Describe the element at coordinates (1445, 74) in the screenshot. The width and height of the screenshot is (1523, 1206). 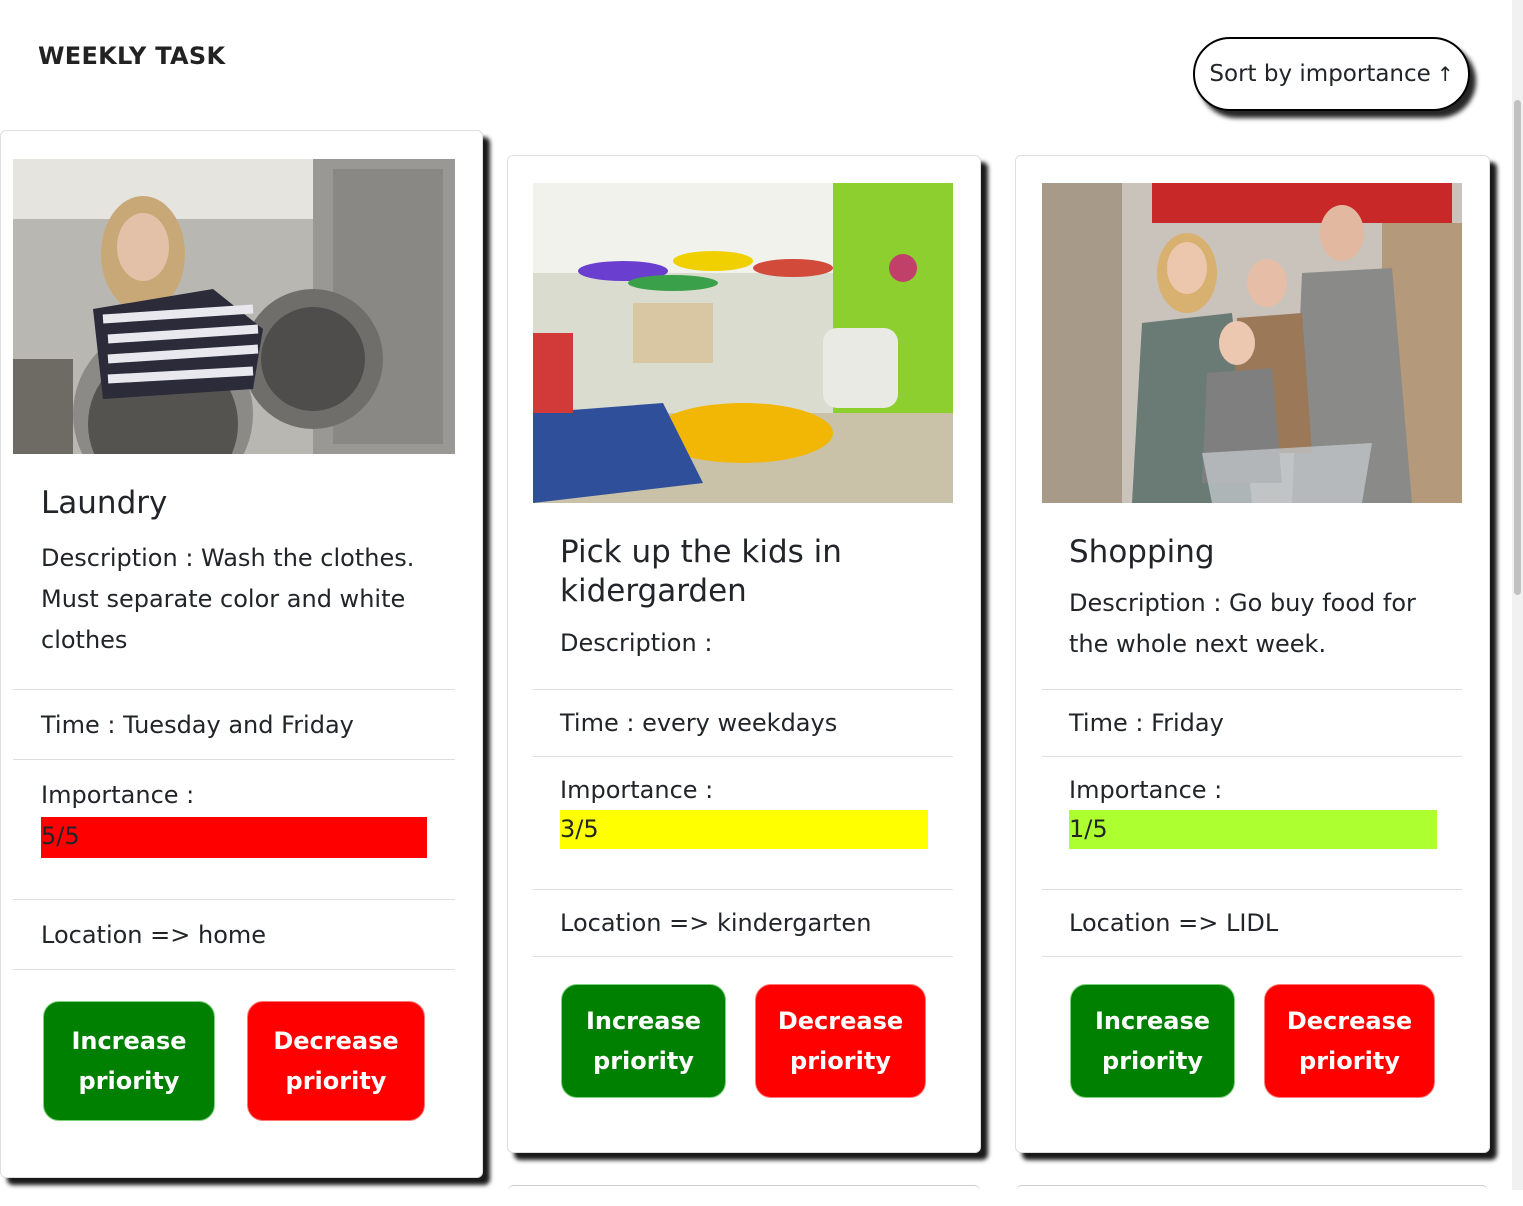
I see `up-arrow-icon: ↑` at that location.